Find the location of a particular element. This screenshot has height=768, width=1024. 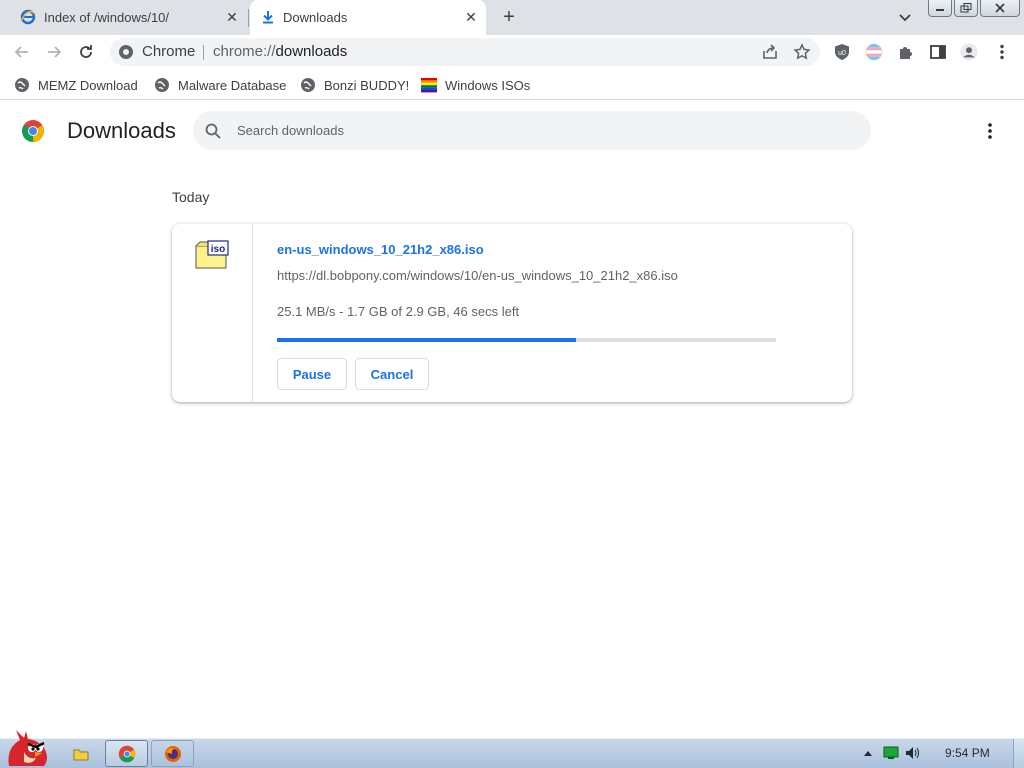

download-progress-bar is located at coordinates (526, 340).